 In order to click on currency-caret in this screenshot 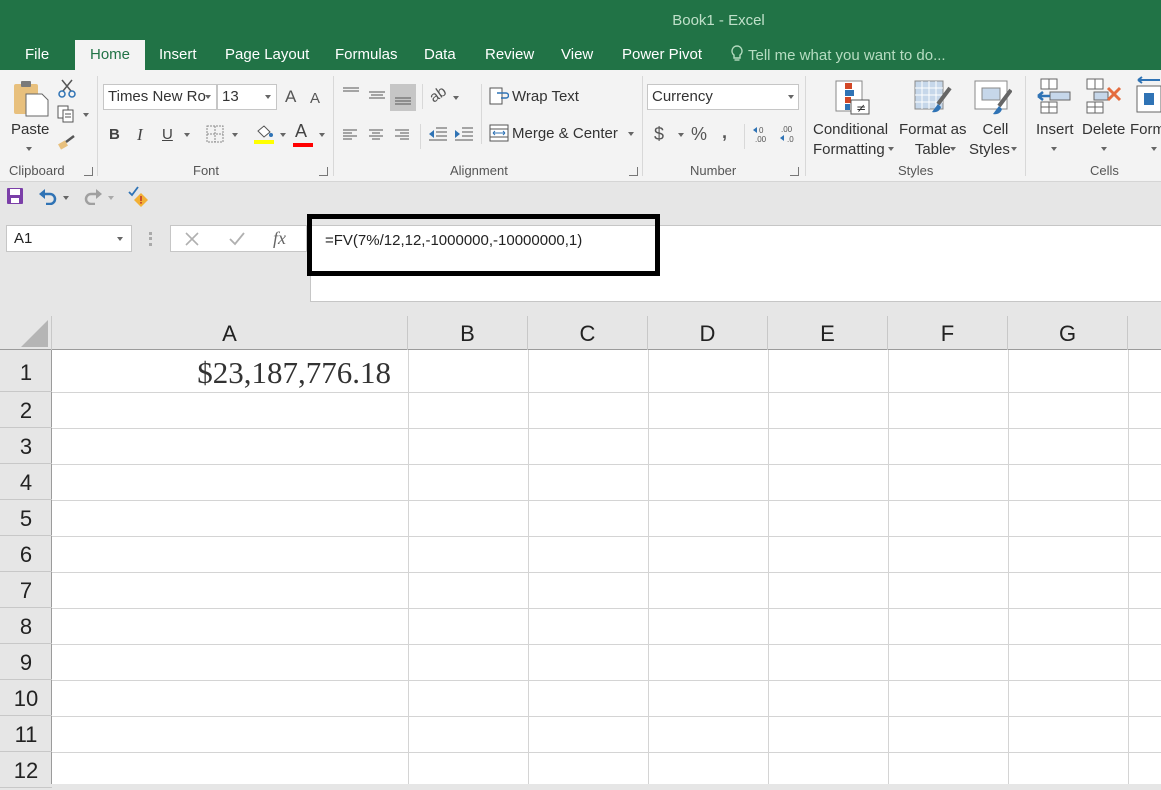, I will do `click(681, 135)`.